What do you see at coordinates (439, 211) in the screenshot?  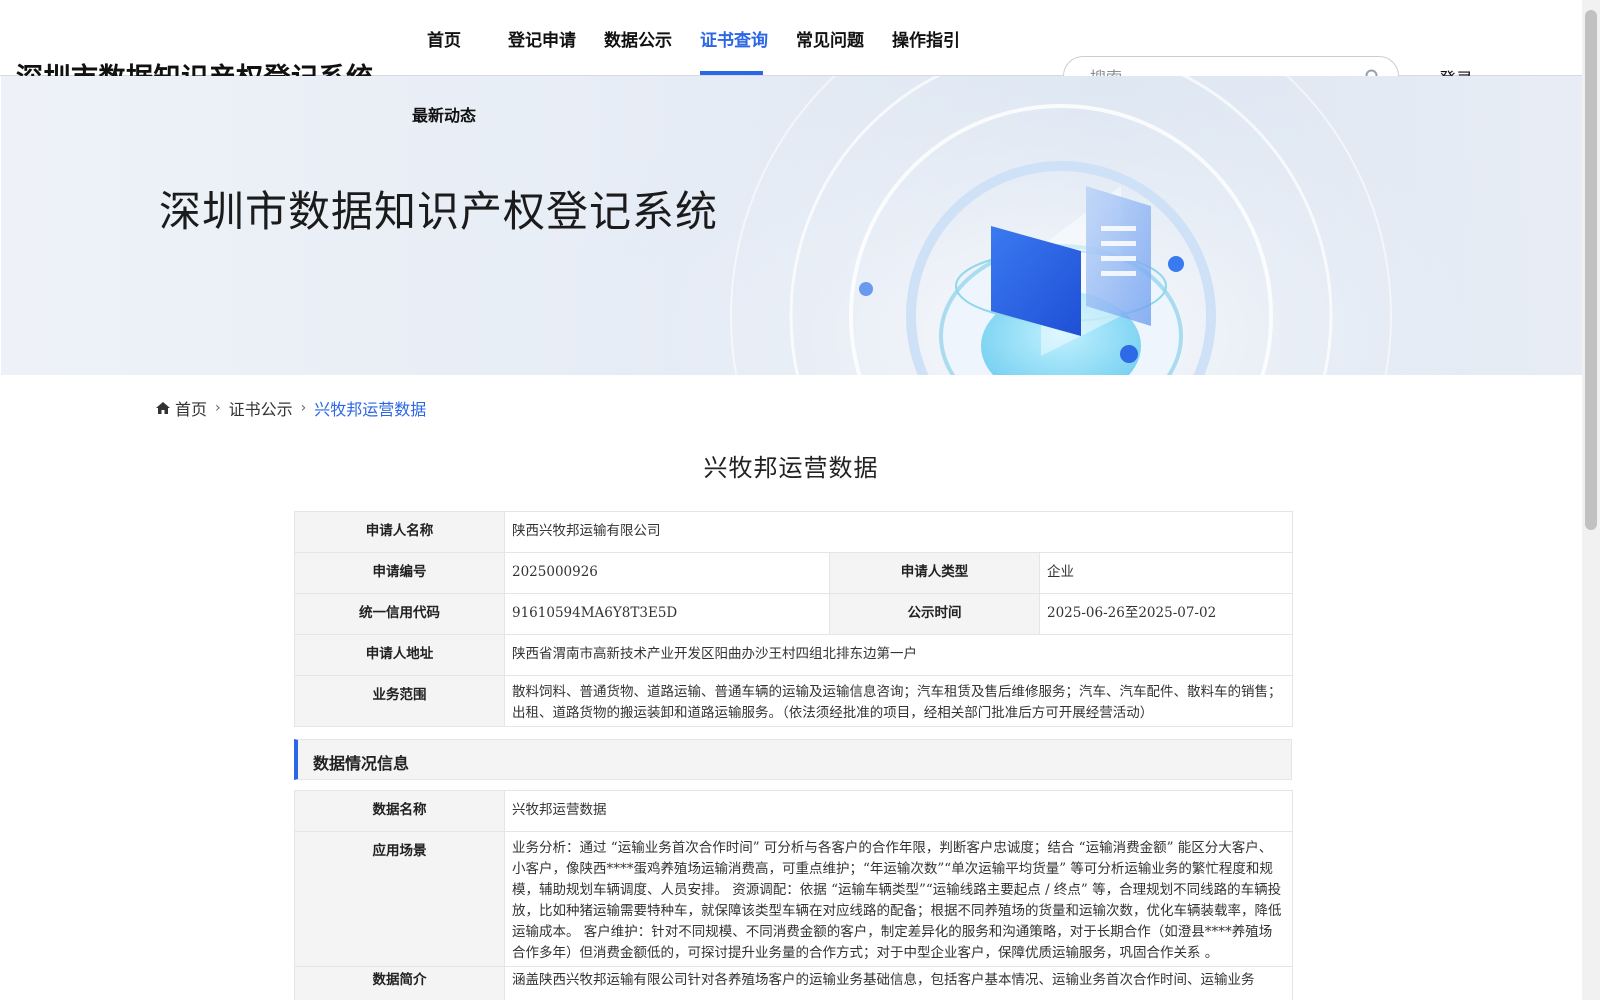 I see `banner-title: 深圳市数据知识产权登记系统` at bounding box center [439, 211].